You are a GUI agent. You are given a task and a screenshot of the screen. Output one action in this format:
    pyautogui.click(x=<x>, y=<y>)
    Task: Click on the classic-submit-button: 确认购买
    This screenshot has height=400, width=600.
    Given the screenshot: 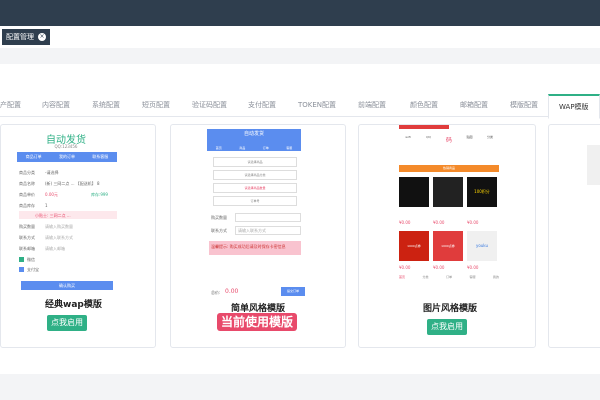 What is the action you would take?
    pyautogui.click(x=67, y=285)
    